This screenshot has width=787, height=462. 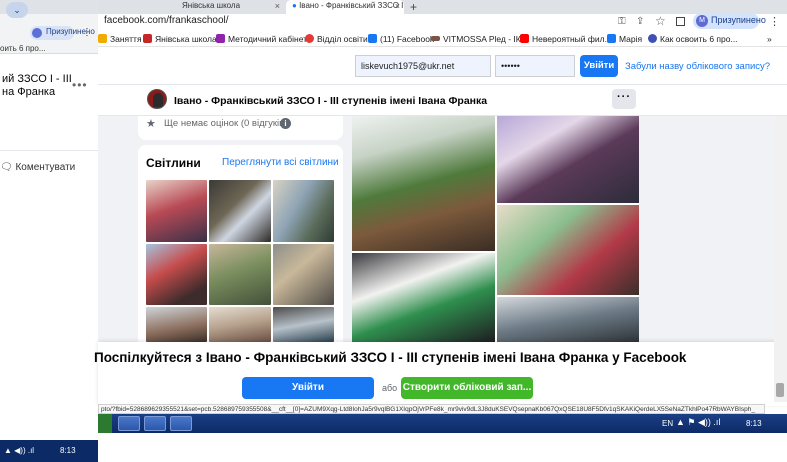 I want to click on scrollbar-thumb, so click(x=780, y=390).